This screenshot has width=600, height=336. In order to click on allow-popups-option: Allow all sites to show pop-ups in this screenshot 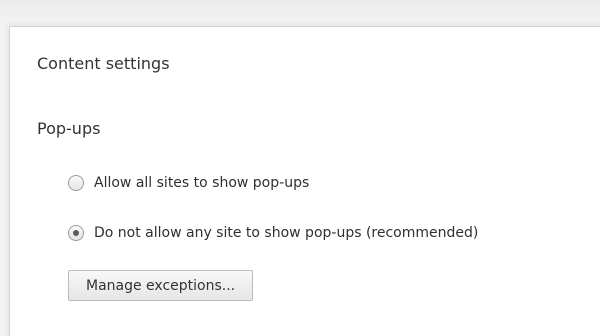, I will do `click(188, 183)`.